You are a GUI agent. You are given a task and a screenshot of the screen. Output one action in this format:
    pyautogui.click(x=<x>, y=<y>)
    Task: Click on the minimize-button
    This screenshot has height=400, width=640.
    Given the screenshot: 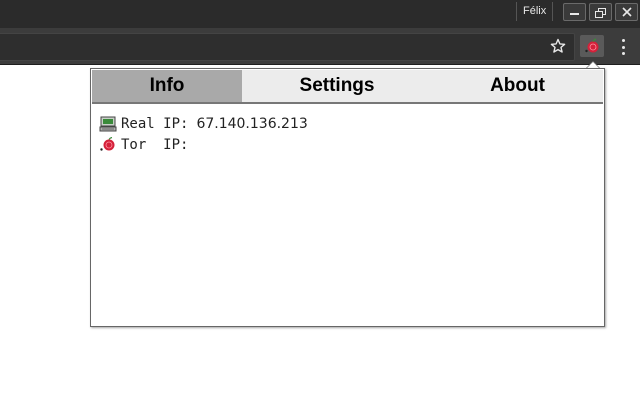 What is the action you would take?
    pyautogui.click(x=574, y=12)
    